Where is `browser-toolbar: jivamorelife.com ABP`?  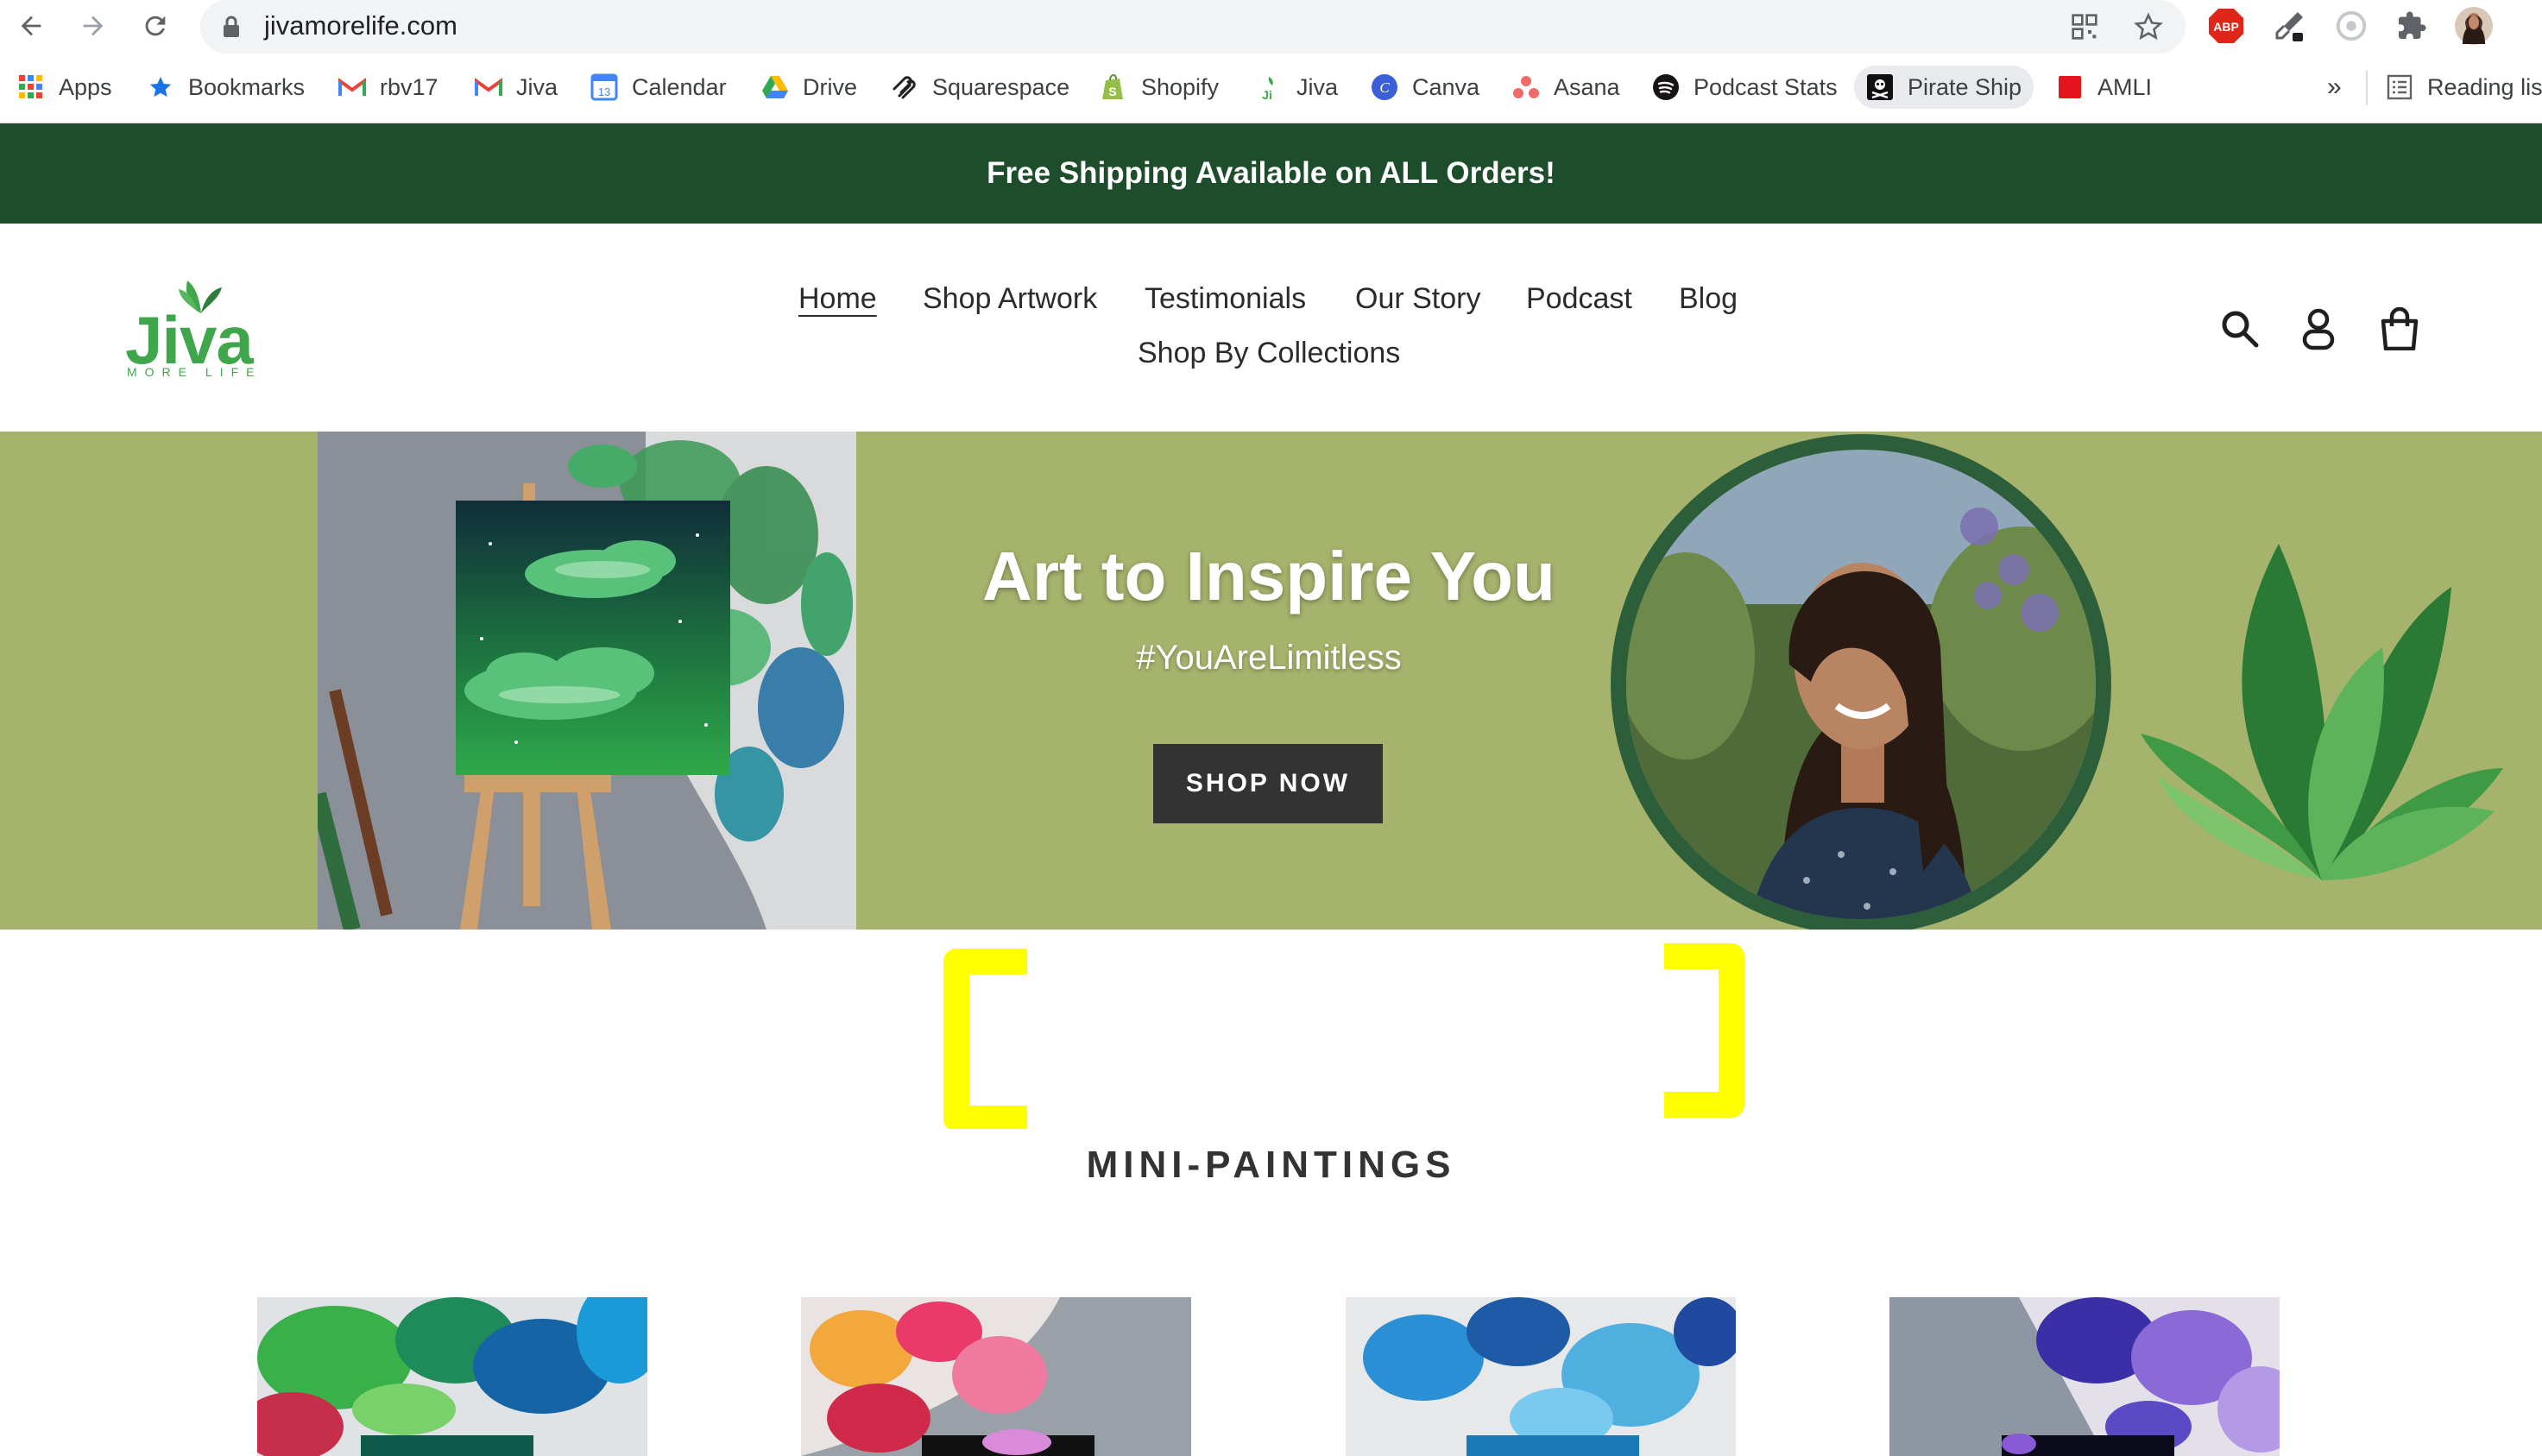
browser-toolbar: jivamorelife.com ABP is located at coordinates (1271, 27).